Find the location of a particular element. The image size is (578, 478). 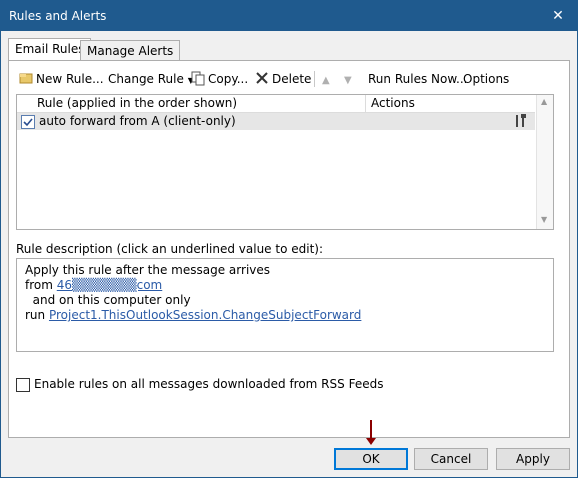

move-down-button: ▼ is located at coordinates (348, 79).